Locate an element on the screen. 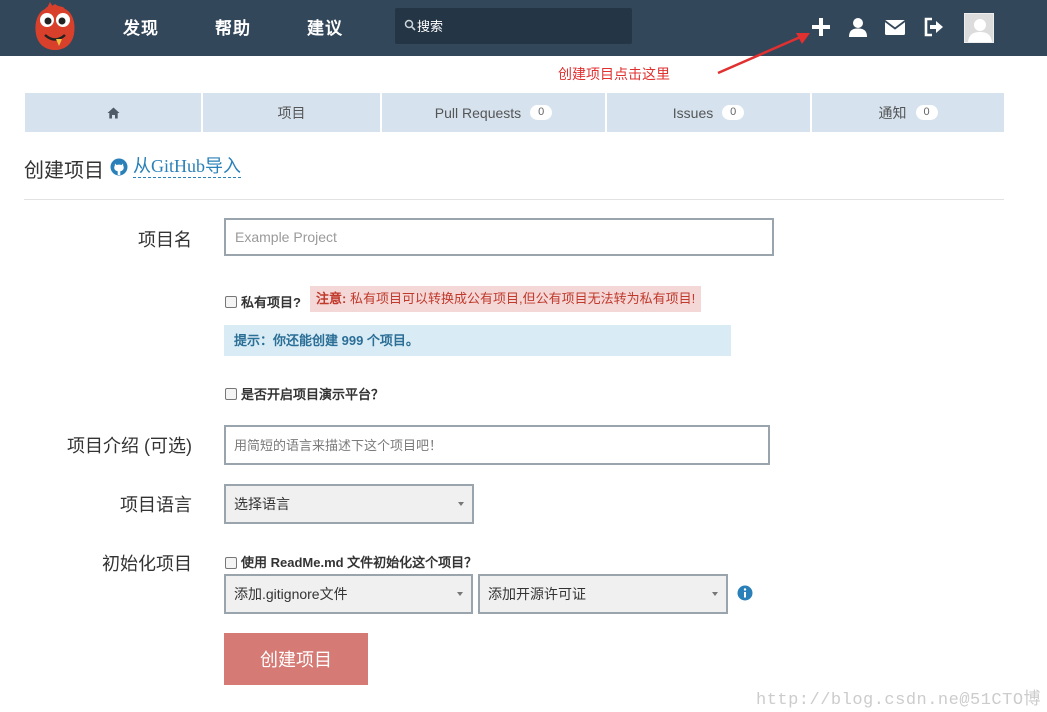  search-input is located at coordinates (522, 26).